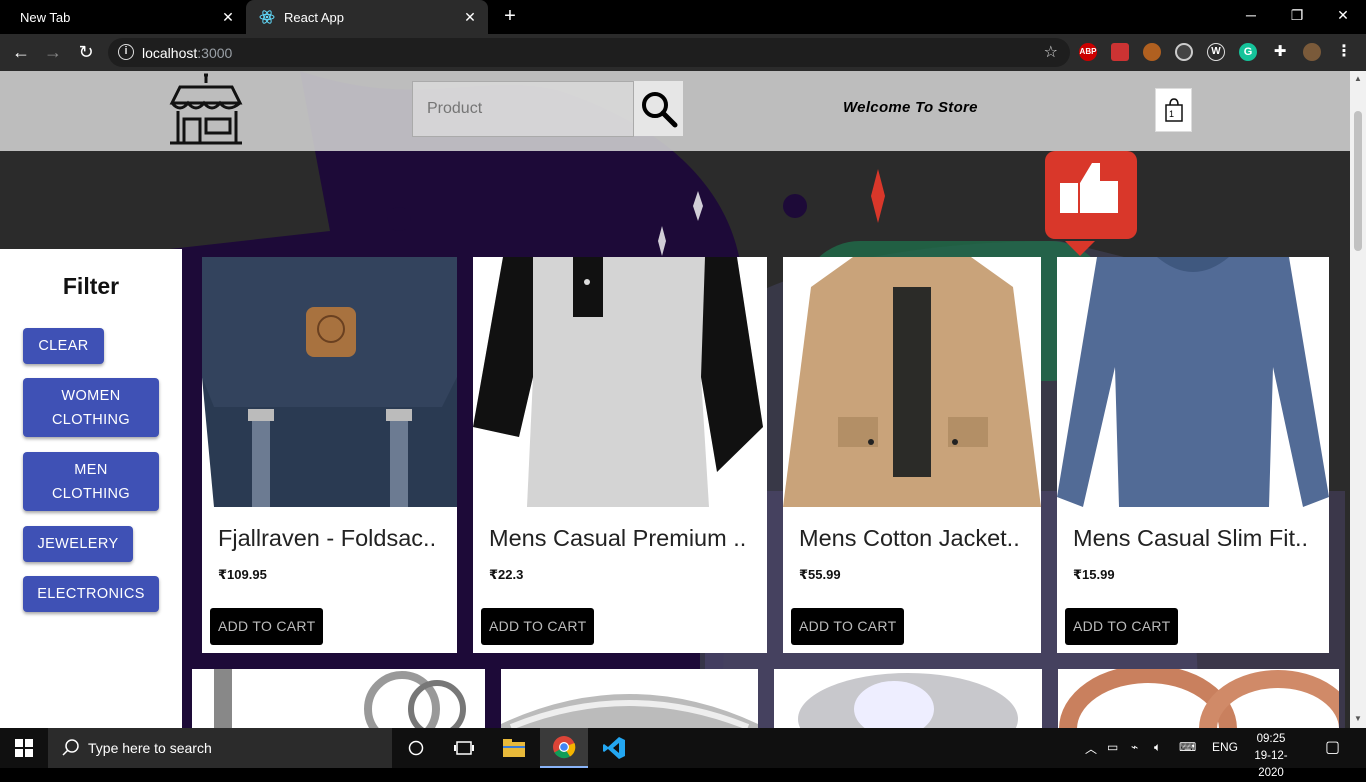 This screenshot has height=782, width=1366. Describe the element at coordinates (1248, 52) in the screenshot. I see `grammarly-icon: G` at that location.